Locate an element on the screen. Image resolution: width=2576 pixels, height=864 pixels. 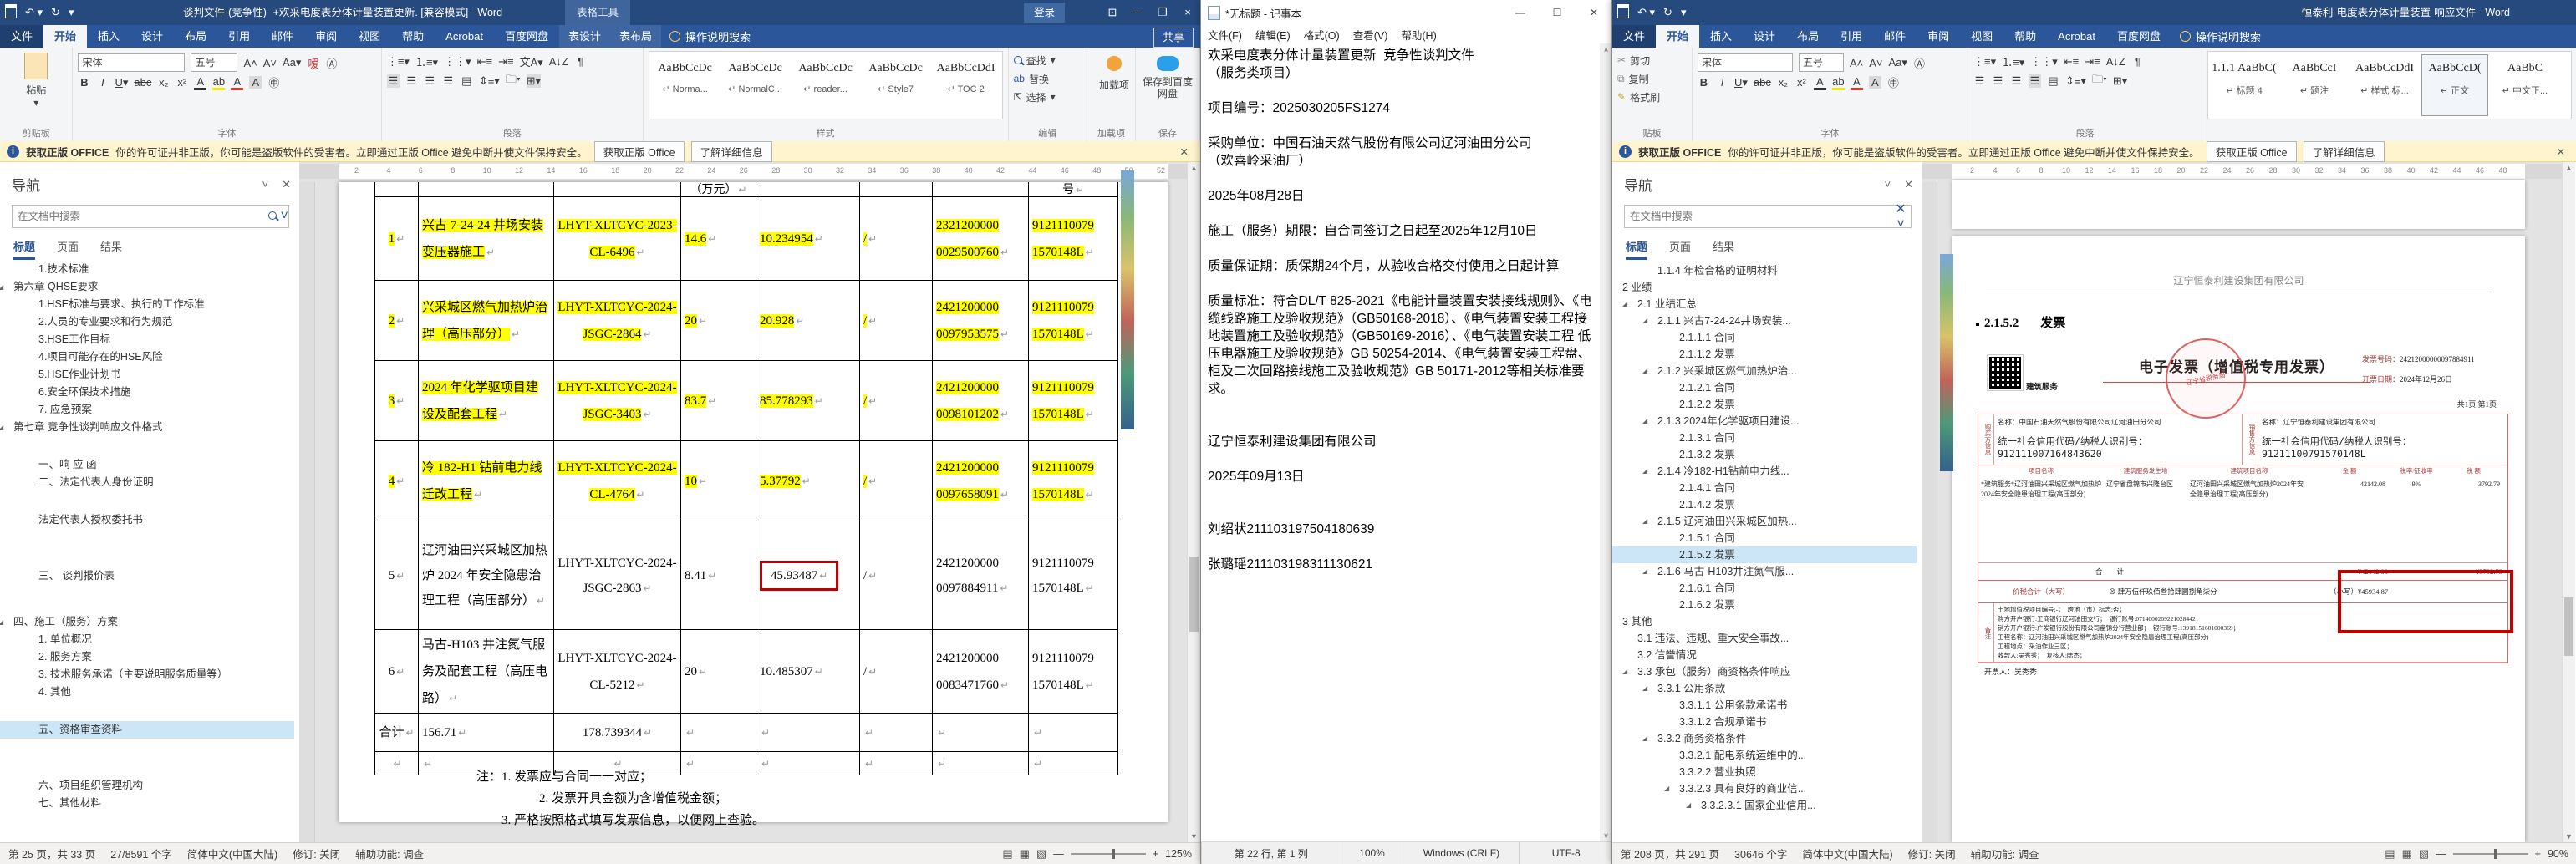
share-button: 共享 is located at coordinates (1173, 38).